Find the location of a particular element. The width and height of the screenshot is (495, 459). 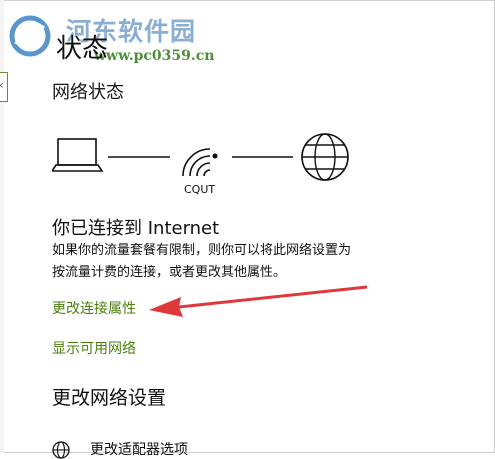

wifi-icon is located at coordinates (200, 162).